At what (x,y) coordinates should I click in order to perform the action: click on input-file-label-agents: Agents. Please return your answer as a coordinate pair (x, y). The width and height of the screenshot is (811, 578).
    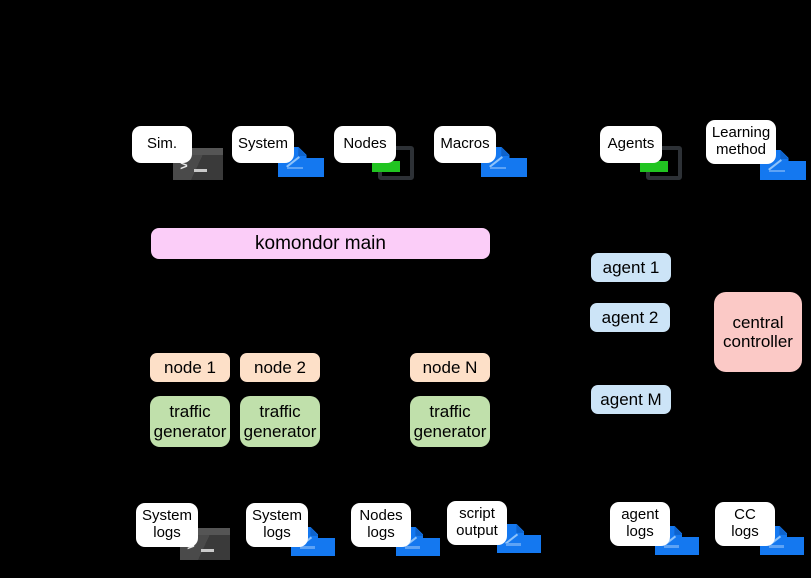
    Looking at the image, I should click on (631, 144).